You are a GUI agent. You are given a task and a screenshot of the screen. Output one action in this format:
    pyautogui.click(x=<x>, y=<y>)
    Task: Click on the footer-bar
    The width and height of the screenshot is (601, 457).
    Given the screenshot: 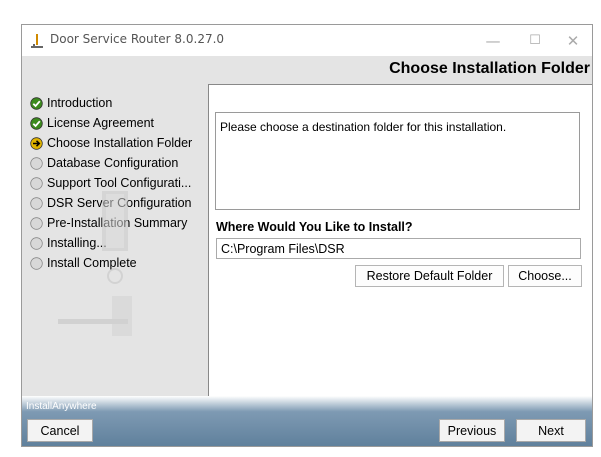 What is the action you would take?
    pyautogui.click(x=307, y=421)
    